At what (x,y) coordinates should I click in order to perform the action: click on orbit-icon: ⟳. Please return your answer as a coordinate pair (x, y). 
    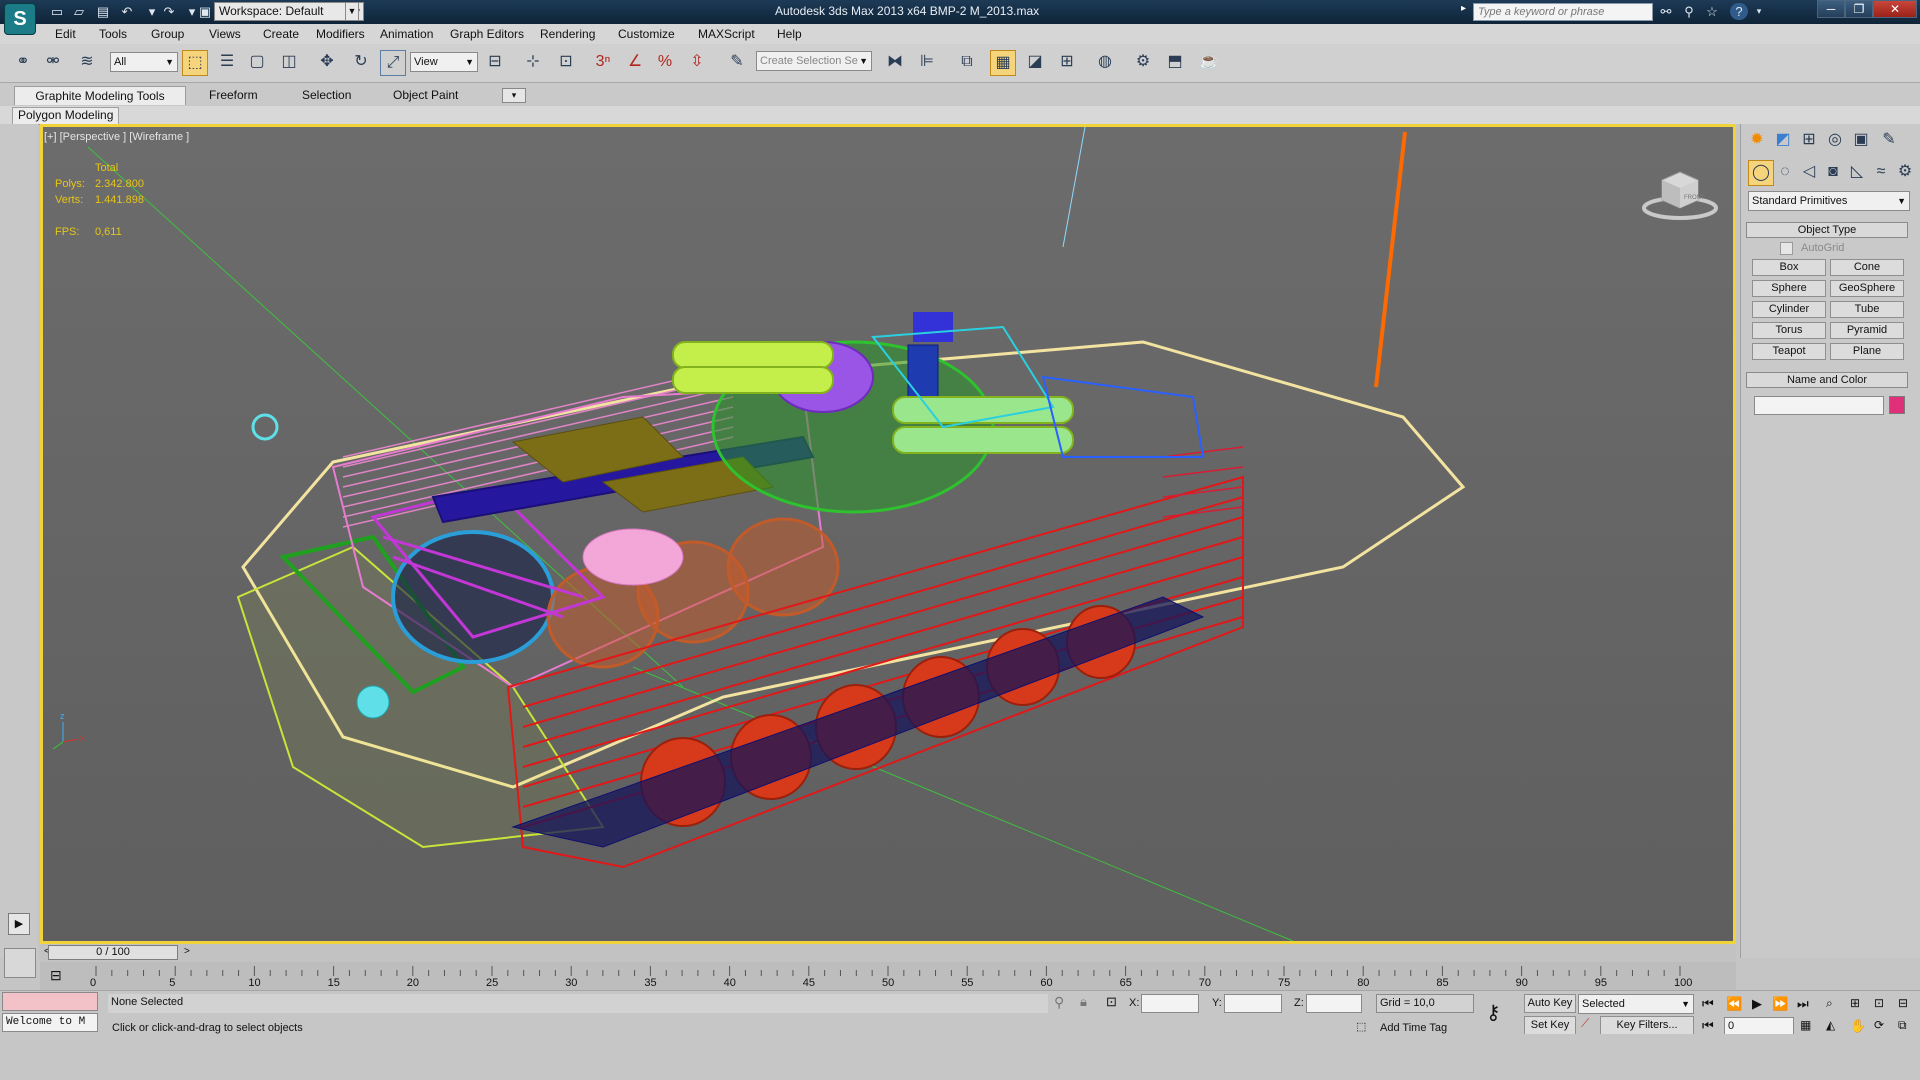
    Looking at the image, I should click on (1879, 1025).